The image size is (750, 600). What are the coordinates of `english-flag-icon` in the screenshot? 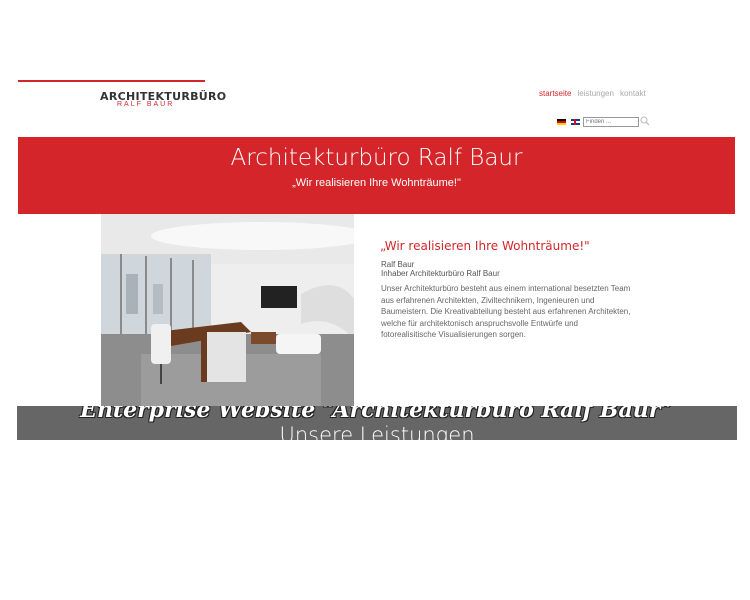 It's located at (575, 122).